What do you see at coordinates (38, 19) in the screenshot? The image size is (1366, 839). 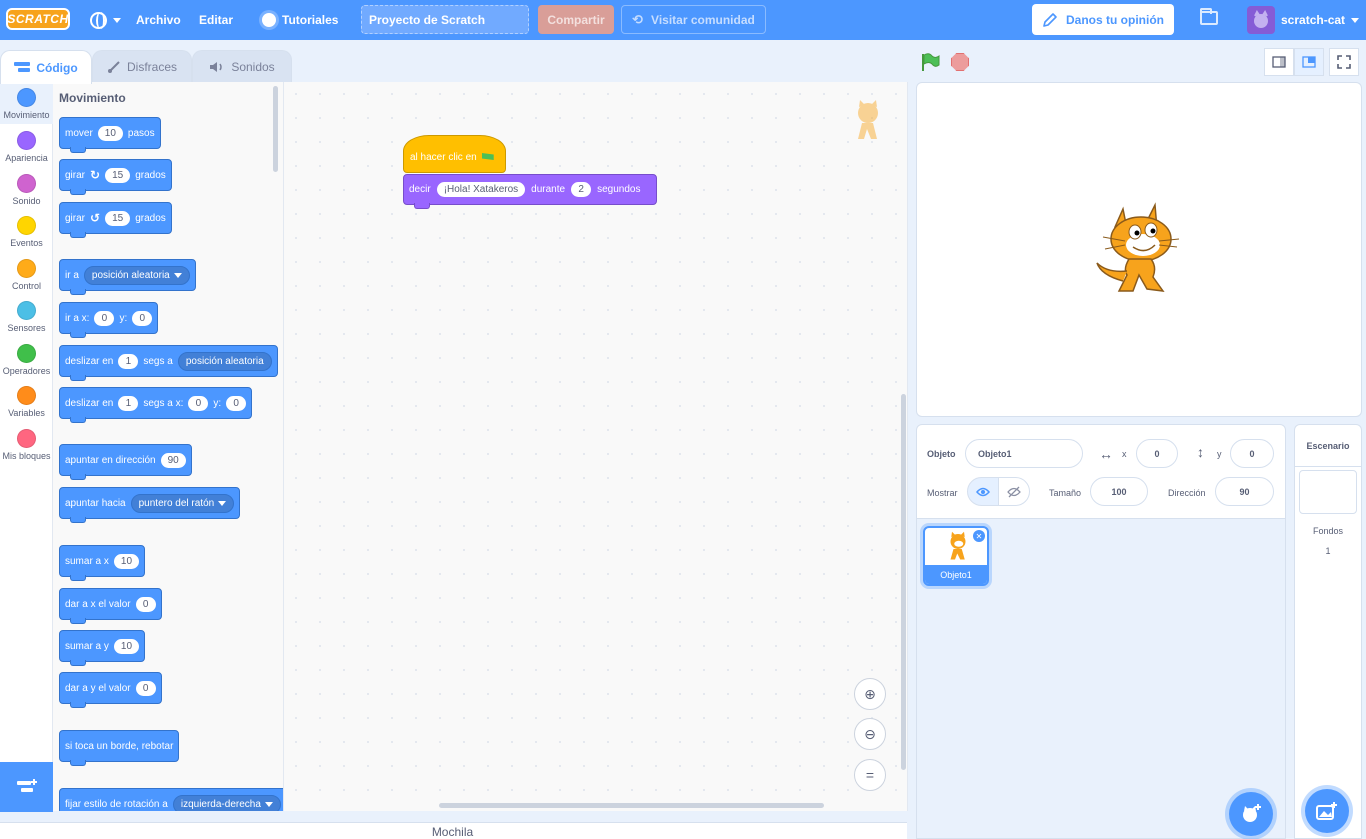 I see `scratch-logo: SCRATCH` at bounding box center [38, 19].